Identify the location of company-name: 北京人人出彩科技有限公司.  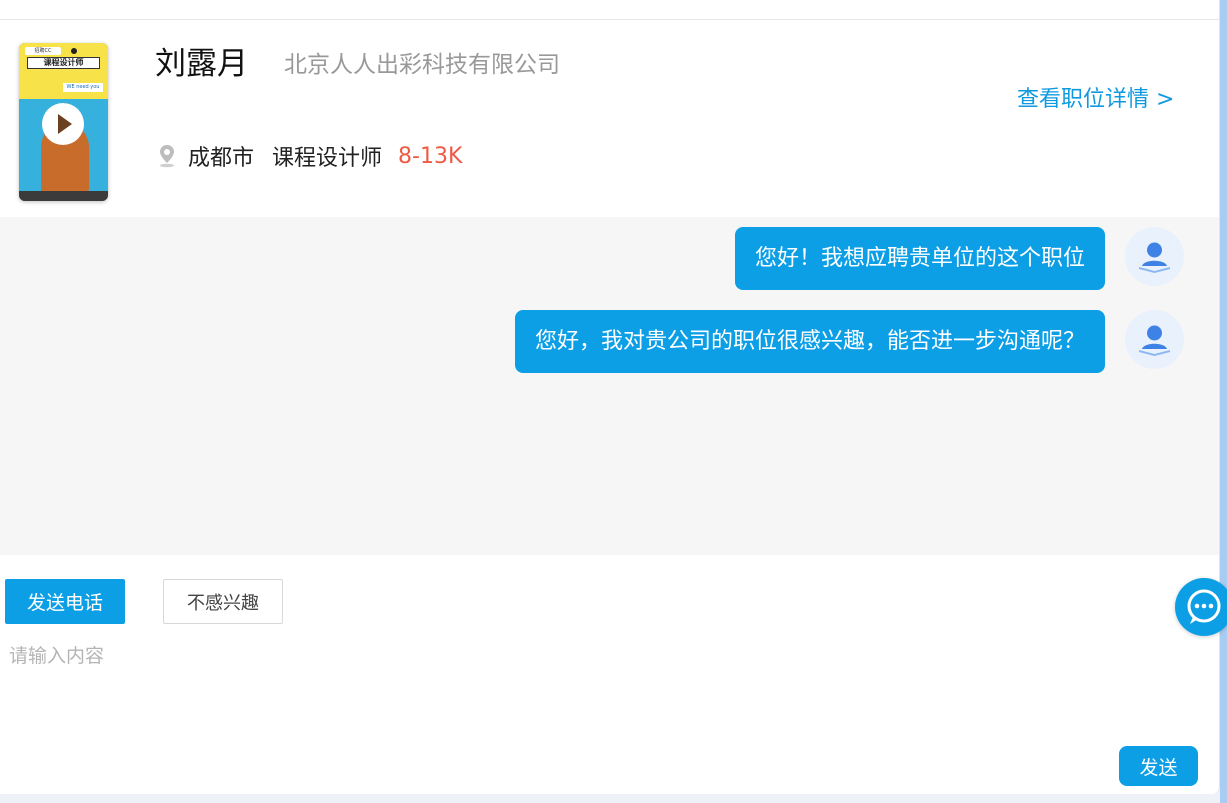
(422, 65).